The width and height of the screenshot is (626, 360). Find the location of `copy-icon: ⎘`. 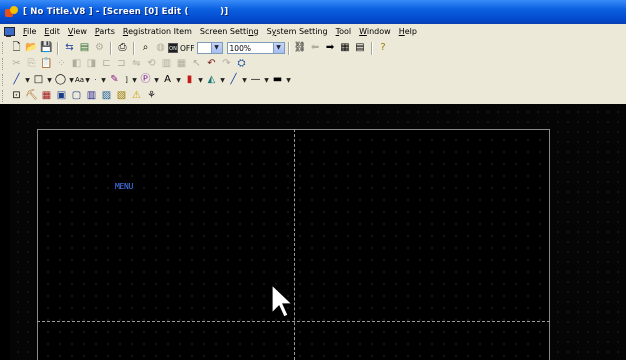

copy-icon: ⎘ is located at coordinates (31, 64).